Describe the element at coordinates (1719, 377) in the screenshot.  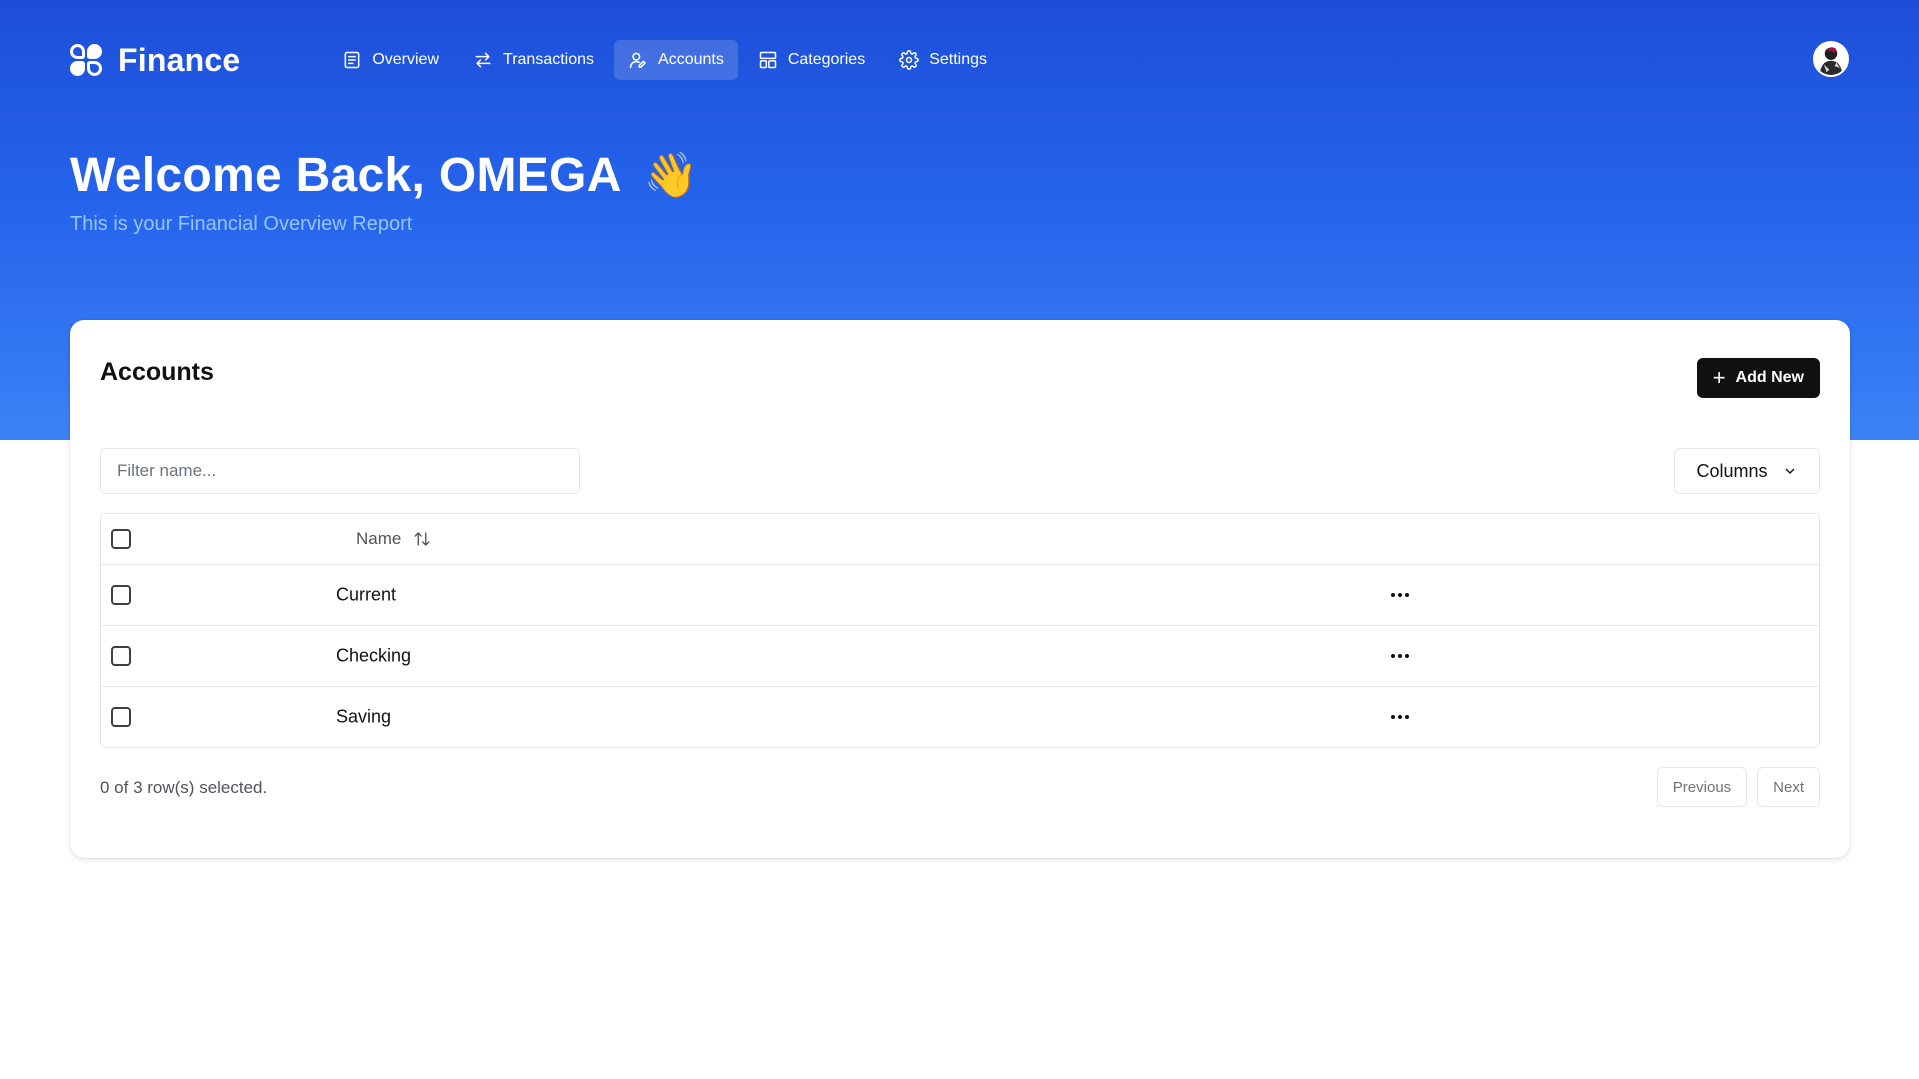
I see `plus-icon: +` at that location.